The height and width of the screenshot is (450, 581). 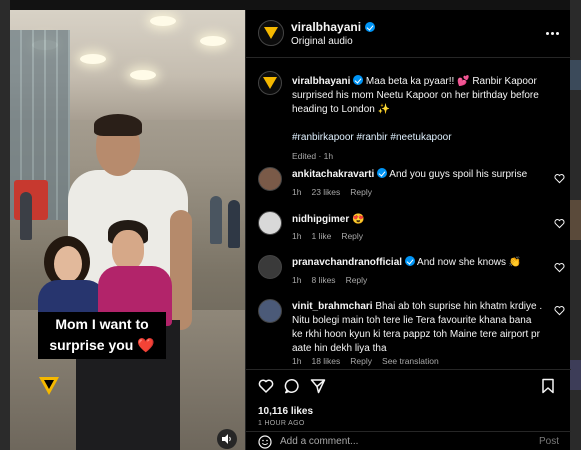 I want to click on comment-username: ankitachakravarti, so click(x=333, y=174).